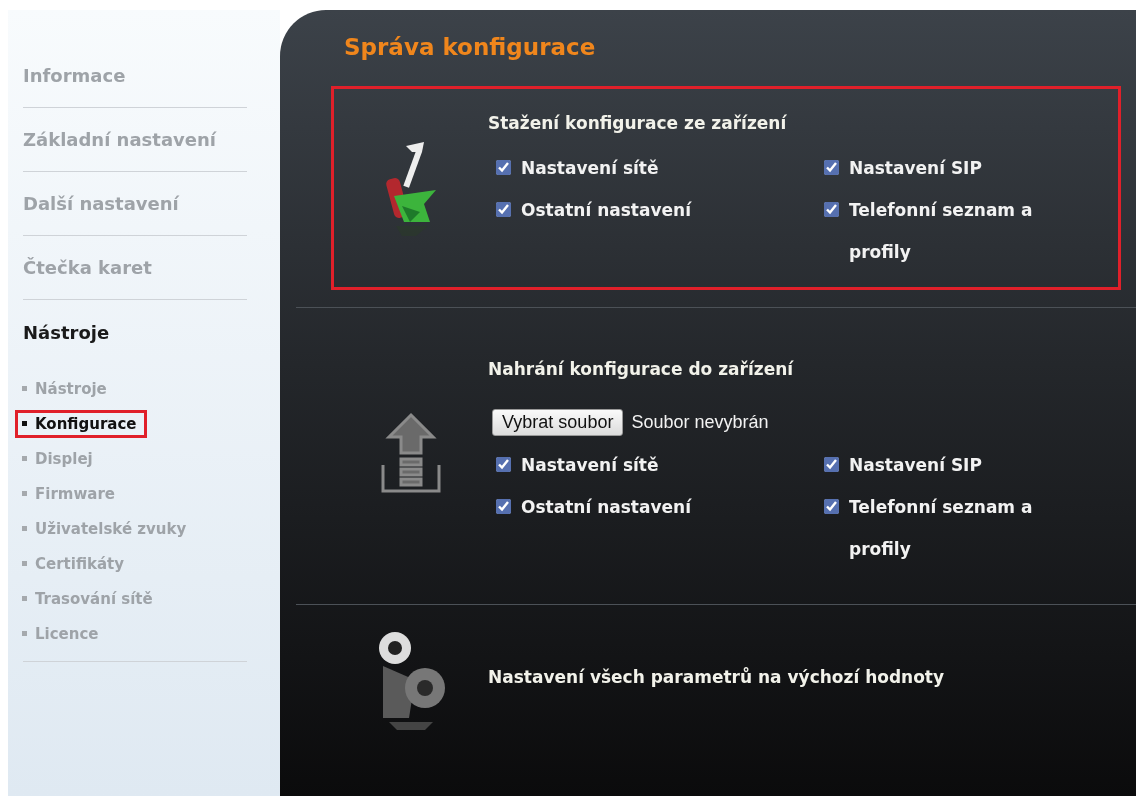 Image resolution: width=1136 pixels, height=796 pixels. What do you see at coordinates (62, 633) in the screenshot?
I see `sidebar-subitem: Licence` at bounding box center [62, 633].